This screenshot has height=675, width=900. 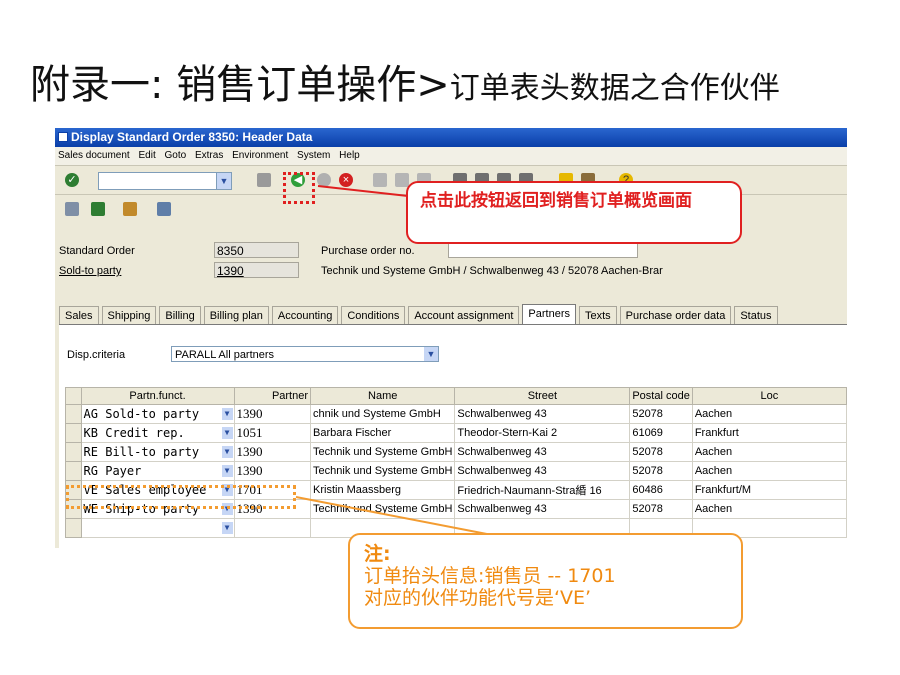 I want to click on partner-function-cell: RE Bill-to party ▼, so click(x=157, y=452).